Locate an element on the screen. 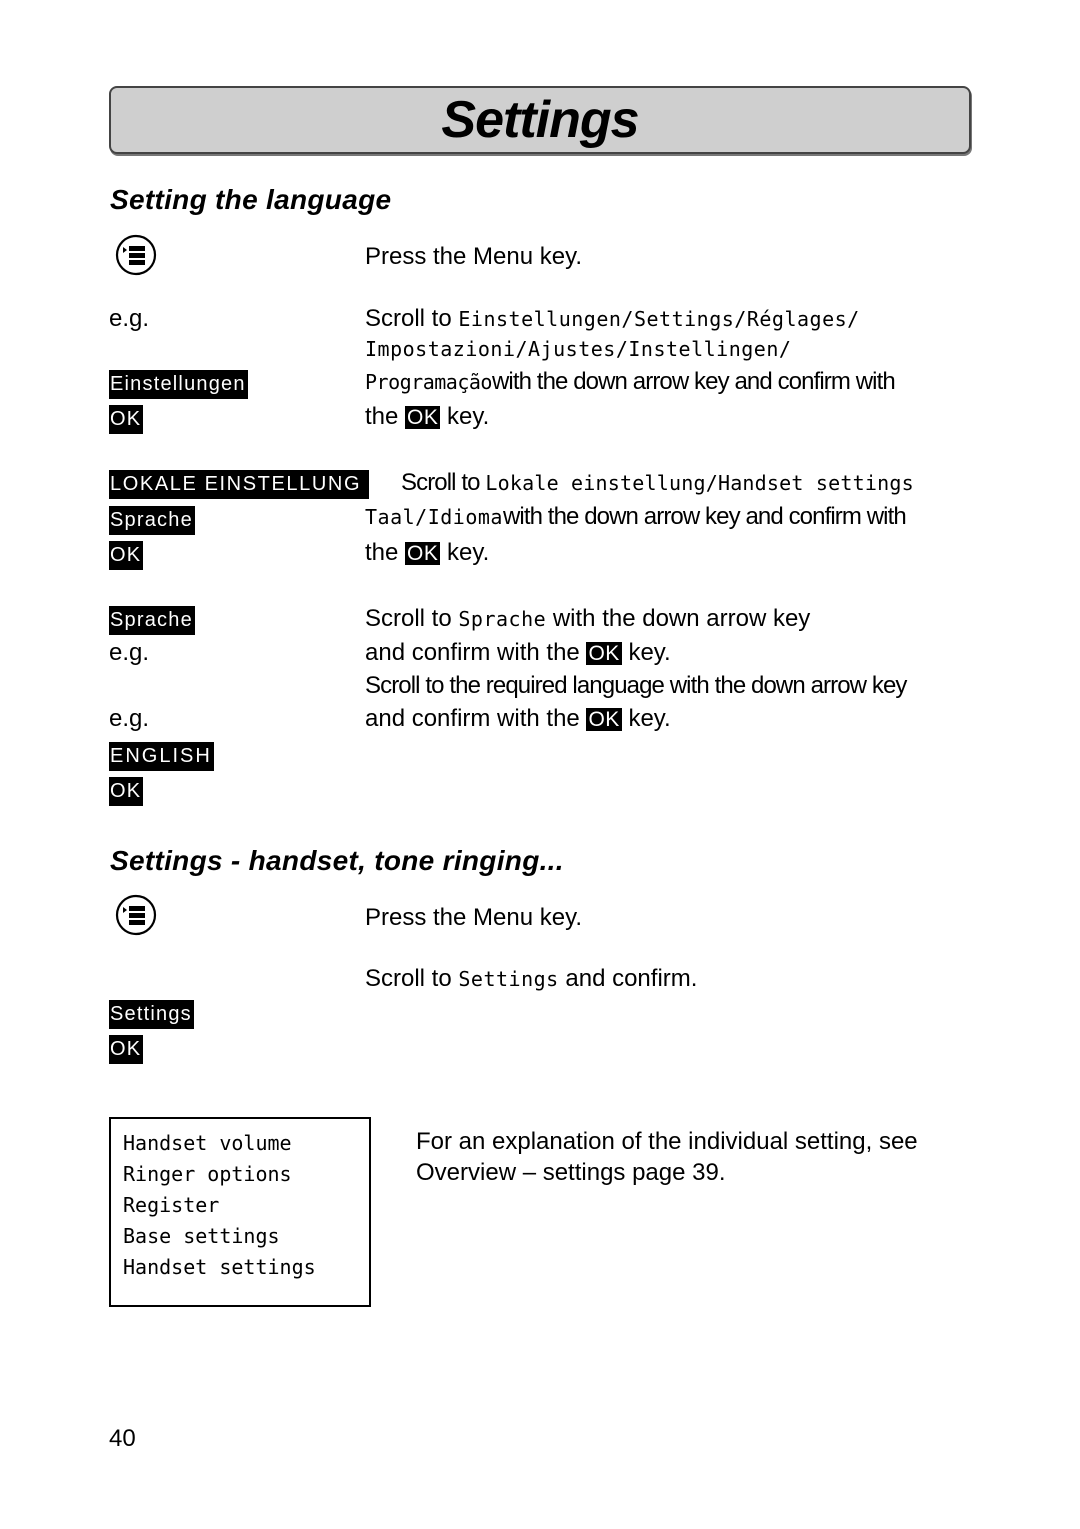  section-heading-language: Setting the language is located at coordinates (251, 199).